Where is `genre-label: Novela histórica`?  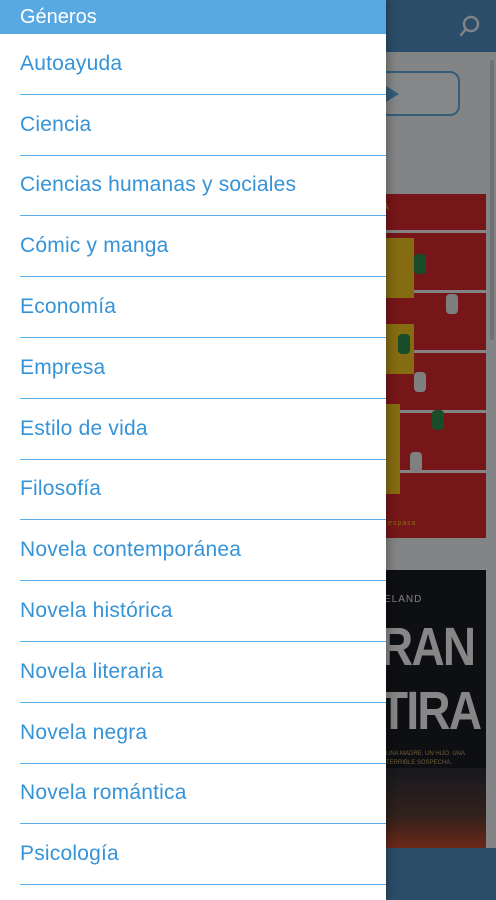 genre-label: Novela histórica is located at coordinates (96, 611).